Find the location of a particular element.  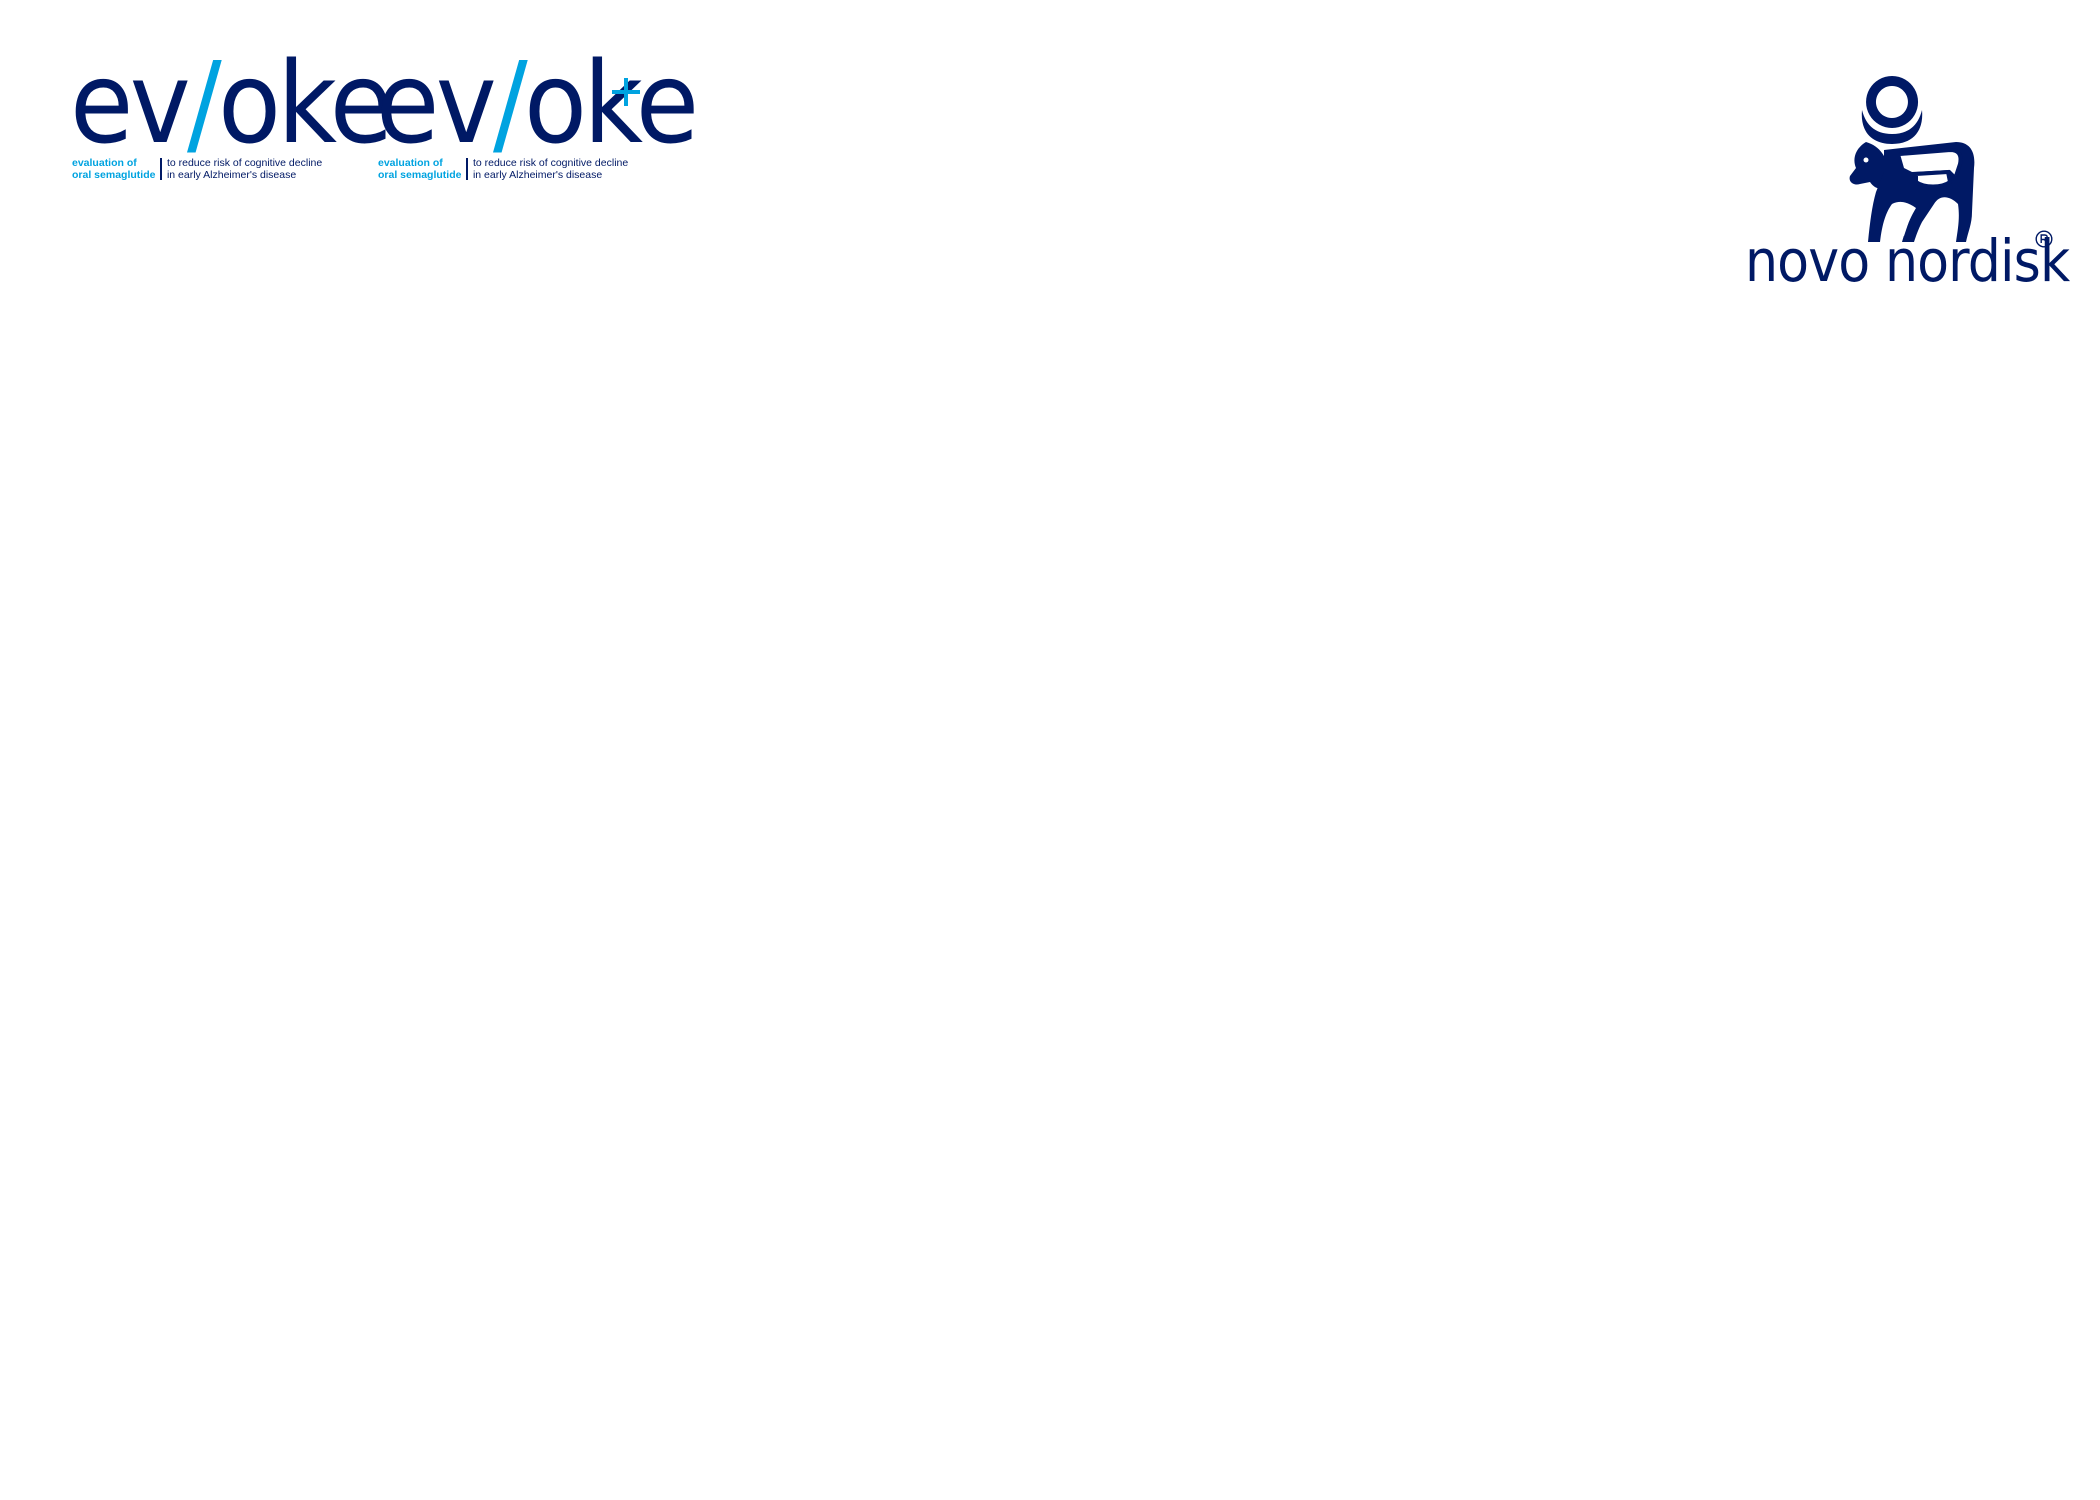

evoke-wordmark: ev/oke is located at coordinates (243, 104).